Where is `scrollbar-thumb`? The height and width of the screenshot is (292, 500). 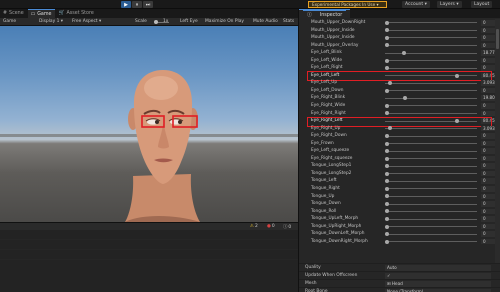 scrollbar-thumb is located at coordinates (497, 39).